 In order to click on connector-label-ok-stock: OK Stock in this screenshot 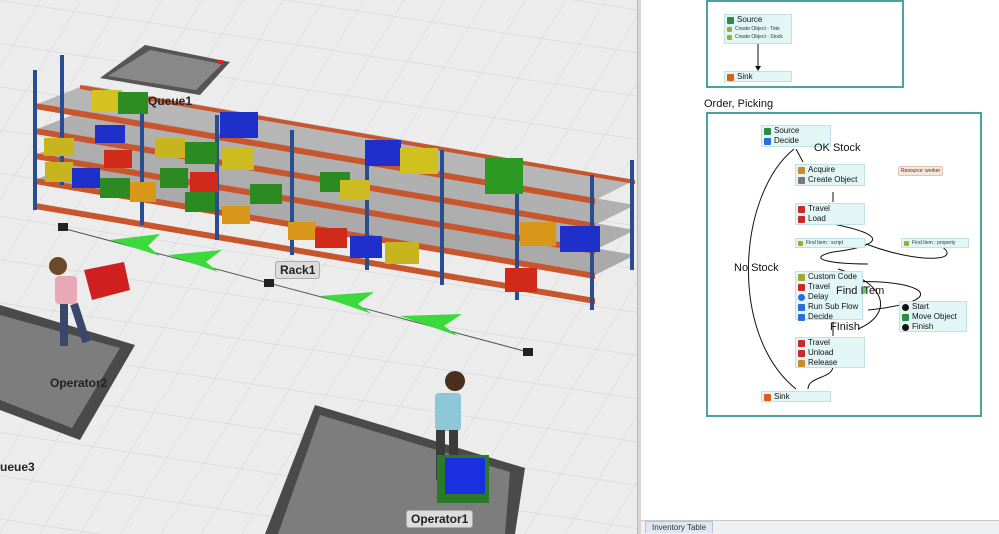, I will do `click(837, 148)`.